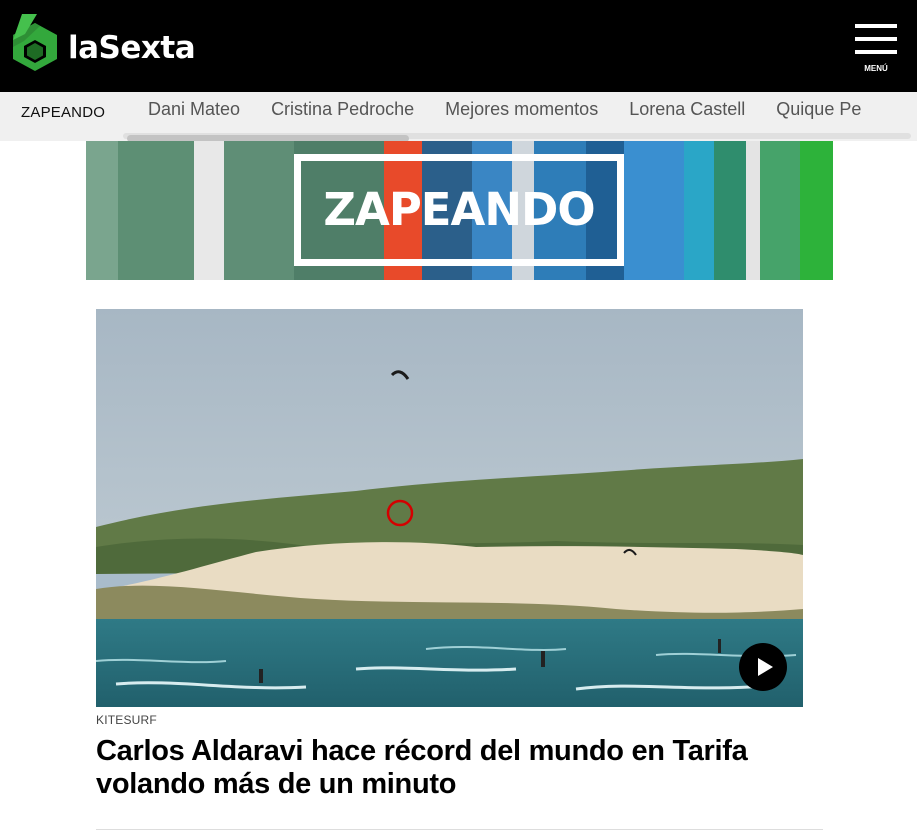  Describe the element at coordinates (876, 26) in the screenshot. I see `hamburger-icon` at that location.